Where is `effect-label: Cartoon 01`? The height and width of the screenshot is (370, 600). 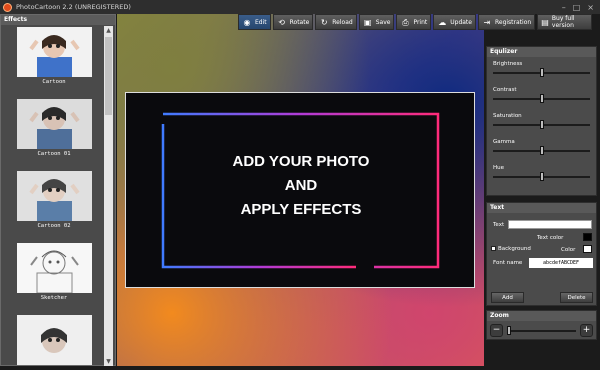
effect-label: Cartoon 01 is located at coordinates (54, 154).